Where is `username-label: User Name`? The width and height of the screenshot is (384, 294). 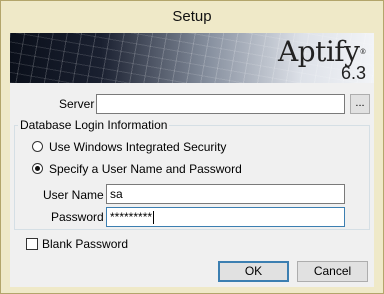
username-label: User Name is located at coordinates (73, 195).